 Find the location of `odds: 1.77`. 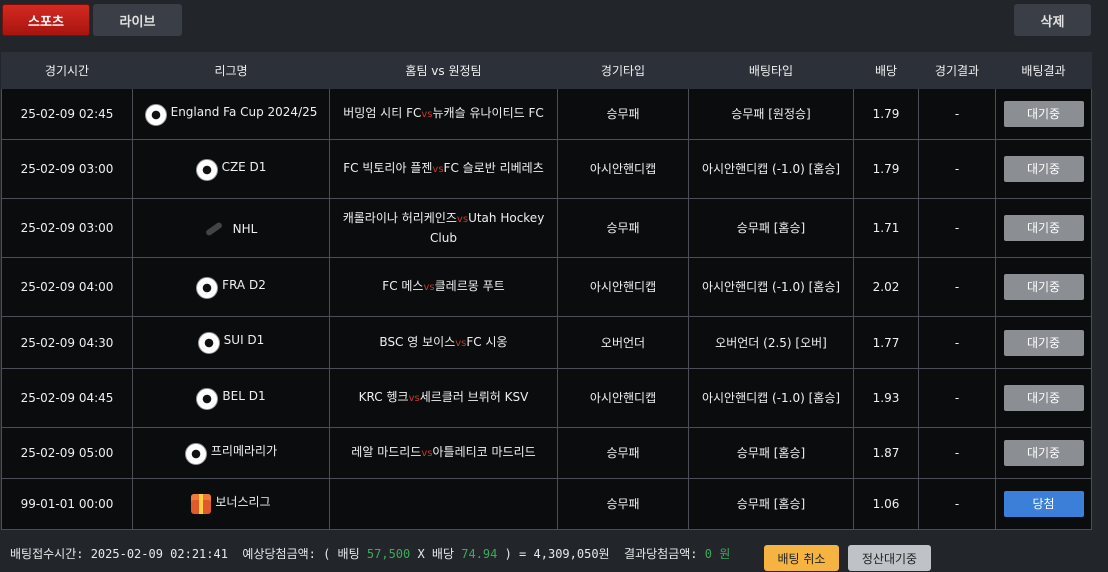

odds: 1.77 is located at coordinates (886, 342).